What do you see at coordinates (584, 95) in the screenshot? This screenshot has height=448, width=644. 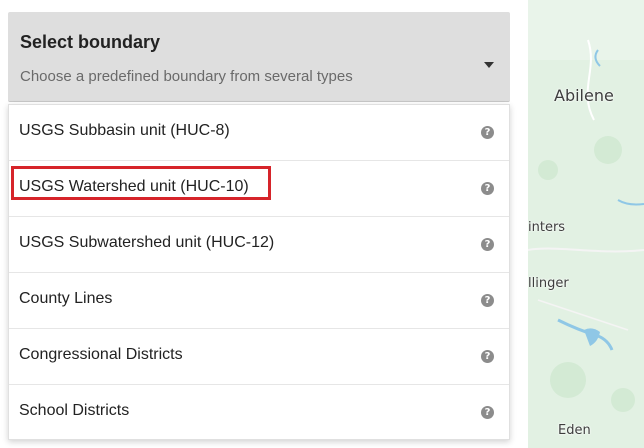 I see `map-label-abilene: Abilene` at bounding box center [584, 95].